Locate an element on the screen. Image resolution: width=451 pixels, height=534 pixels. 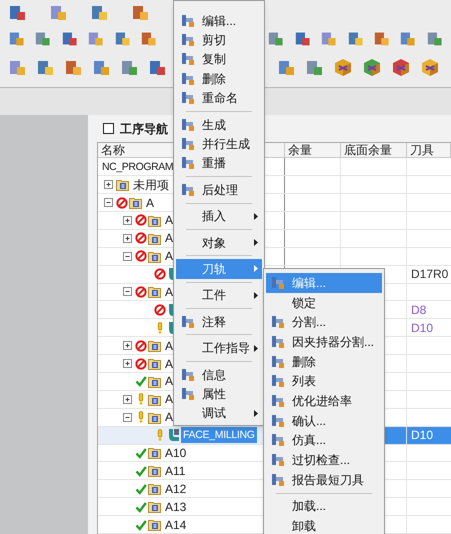
menu-item: 重命名 is located at coordinates (219, 98).